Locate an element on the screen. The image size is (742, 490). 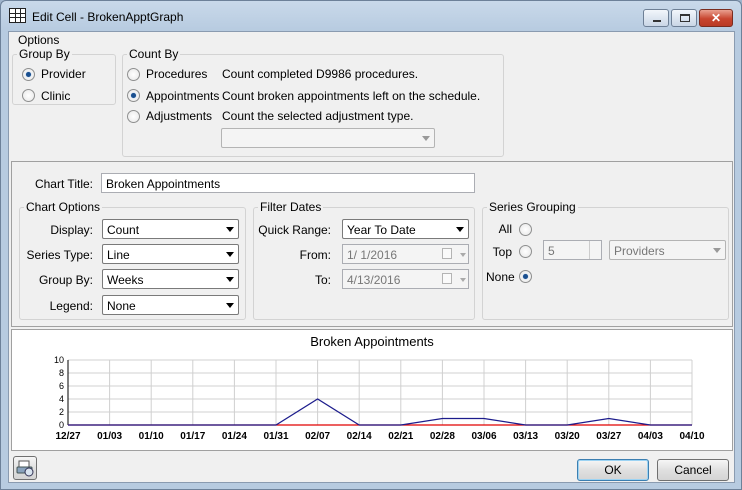
close-button: ✕ is located at coordinates (716, 18).